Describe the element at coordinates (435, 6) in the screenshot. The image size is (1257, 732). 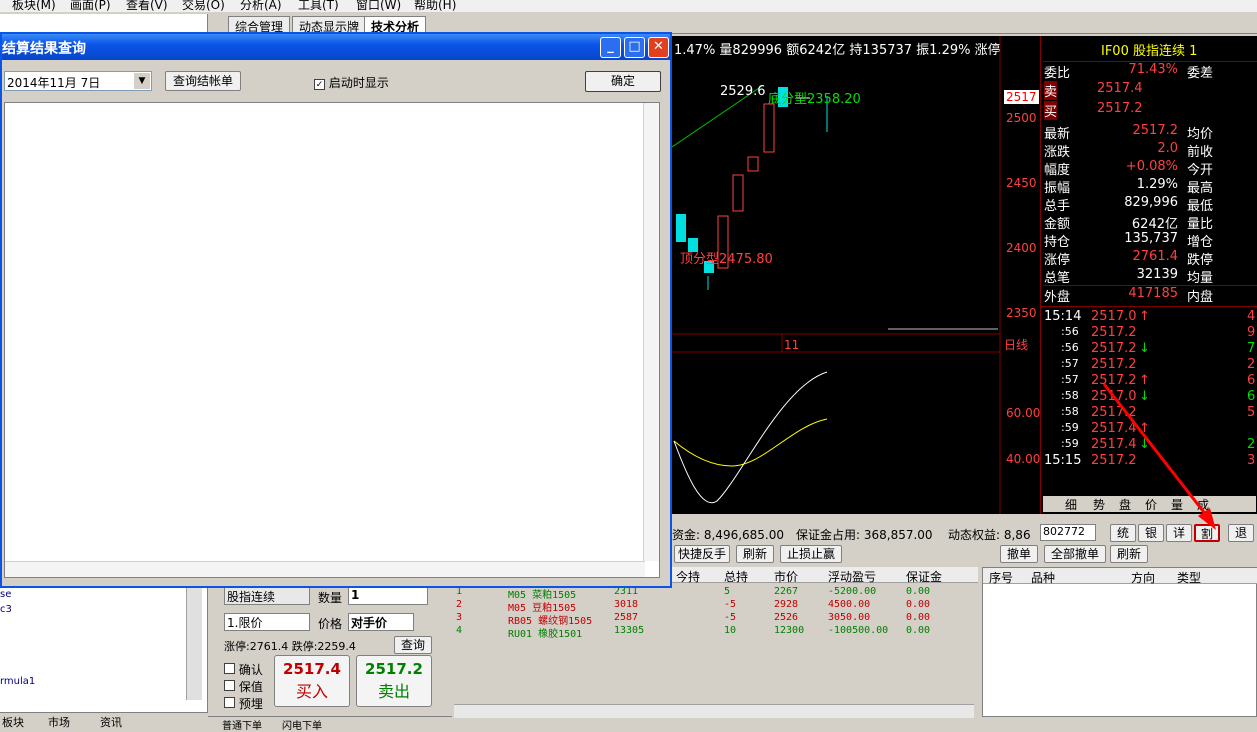
I see `menu-item: 帮助(H)` at that location.